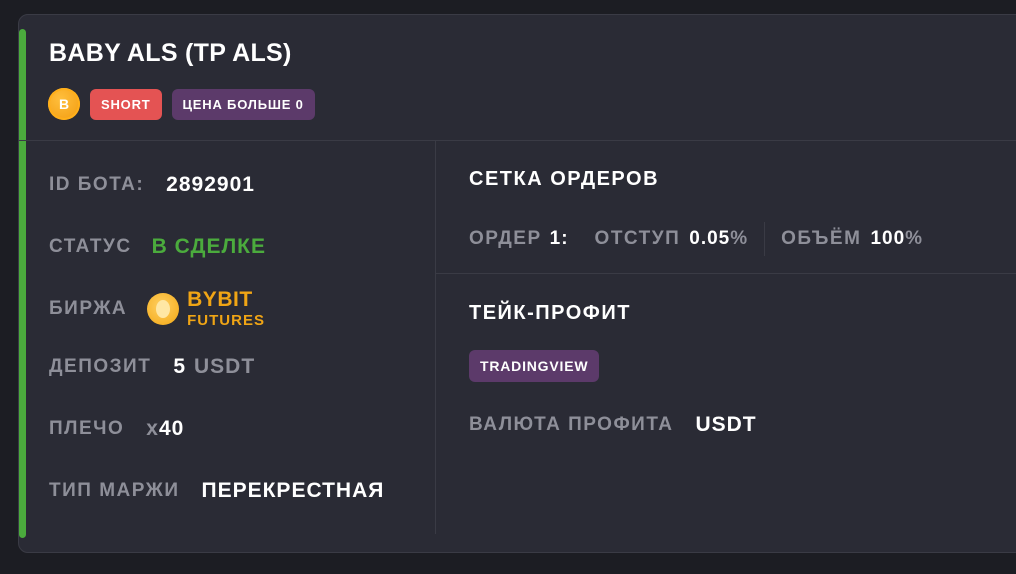 This screenshot has width=1016, height=574. Describe the element at coordinates (87, 428) in the screenshot. I see `leverage-label: ПЛЕЧО` at that location.